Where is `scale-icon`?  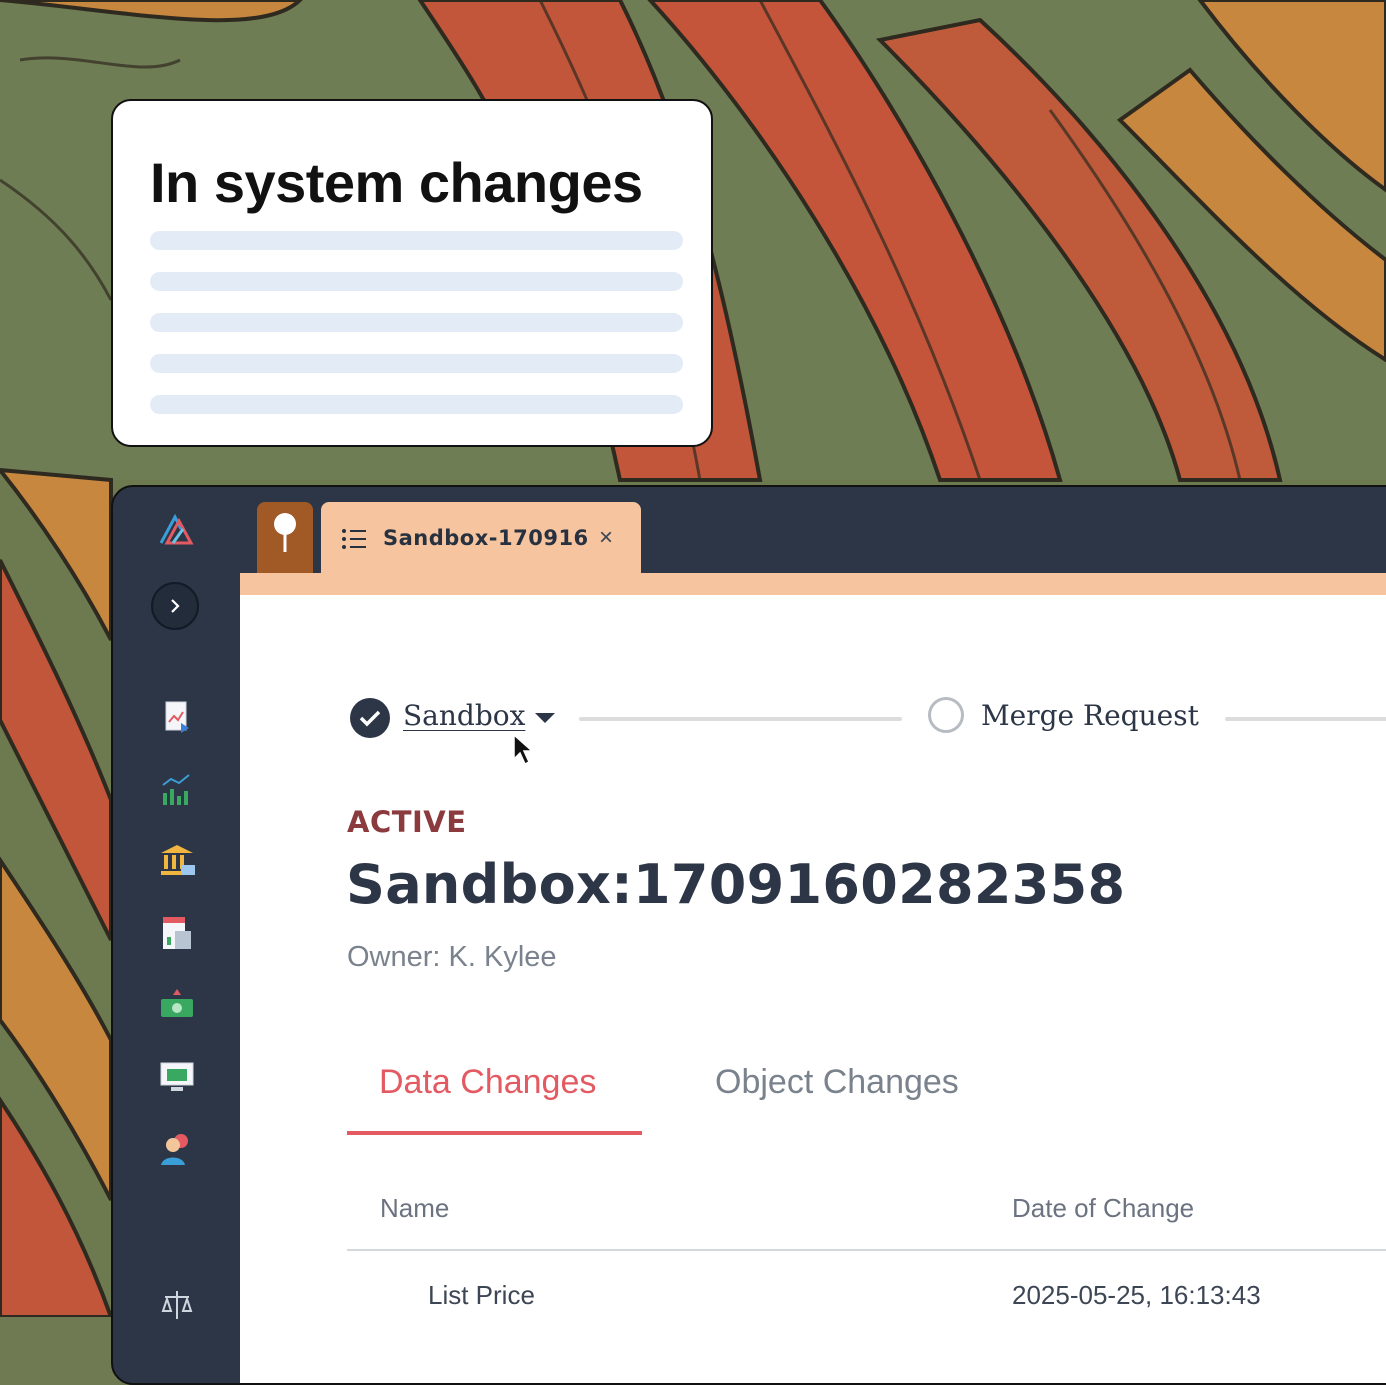
scale-icon is located at coordinates (177, 1305).